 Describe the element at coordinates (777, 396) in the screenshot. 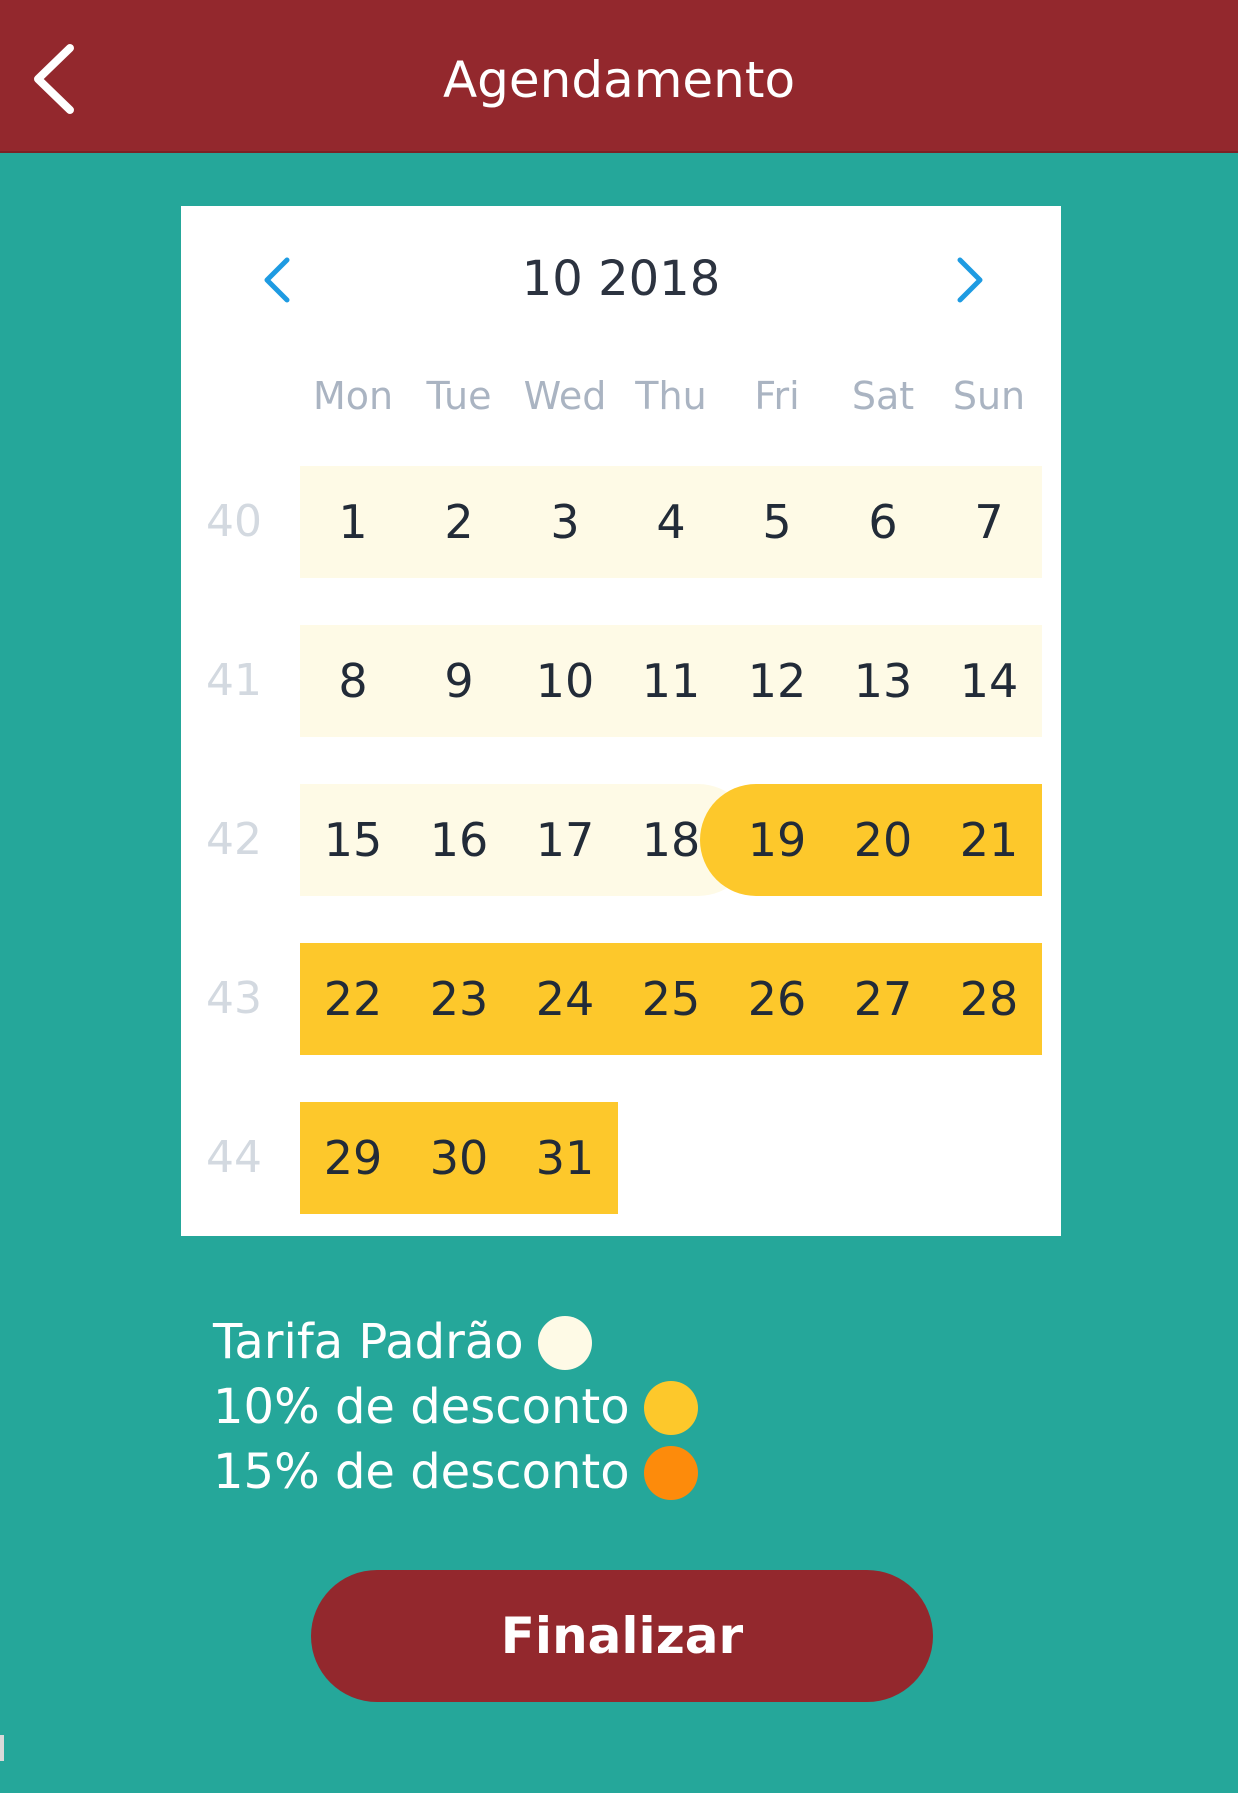

I see `weekday-fri: Fri` at that location.